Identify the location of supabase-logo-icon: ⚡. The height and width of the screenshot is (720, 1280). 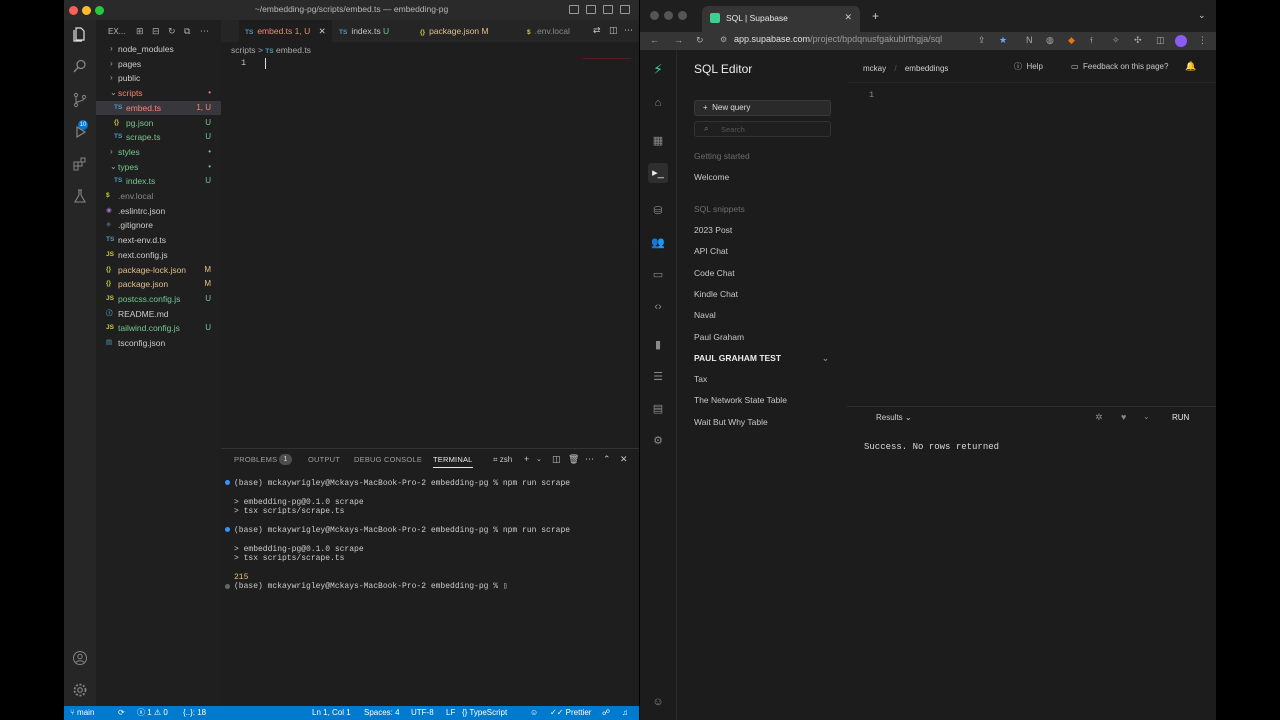
(658, 69).